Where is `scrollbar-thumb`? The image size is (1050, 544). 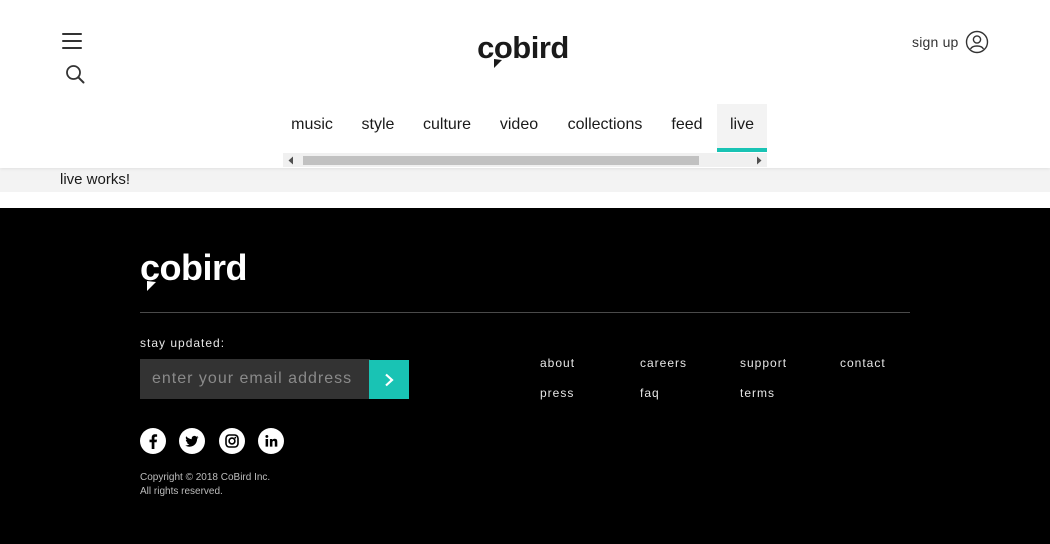 scrollbar-thumb is located at coordinates (501, 160).